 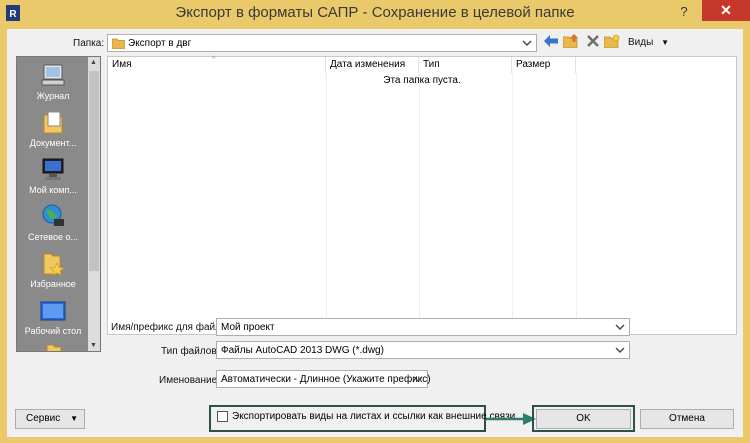 What do you see at coordinates (53, 215) in the screenshot?
I see `network-icon` at bounding box center [53, 215].